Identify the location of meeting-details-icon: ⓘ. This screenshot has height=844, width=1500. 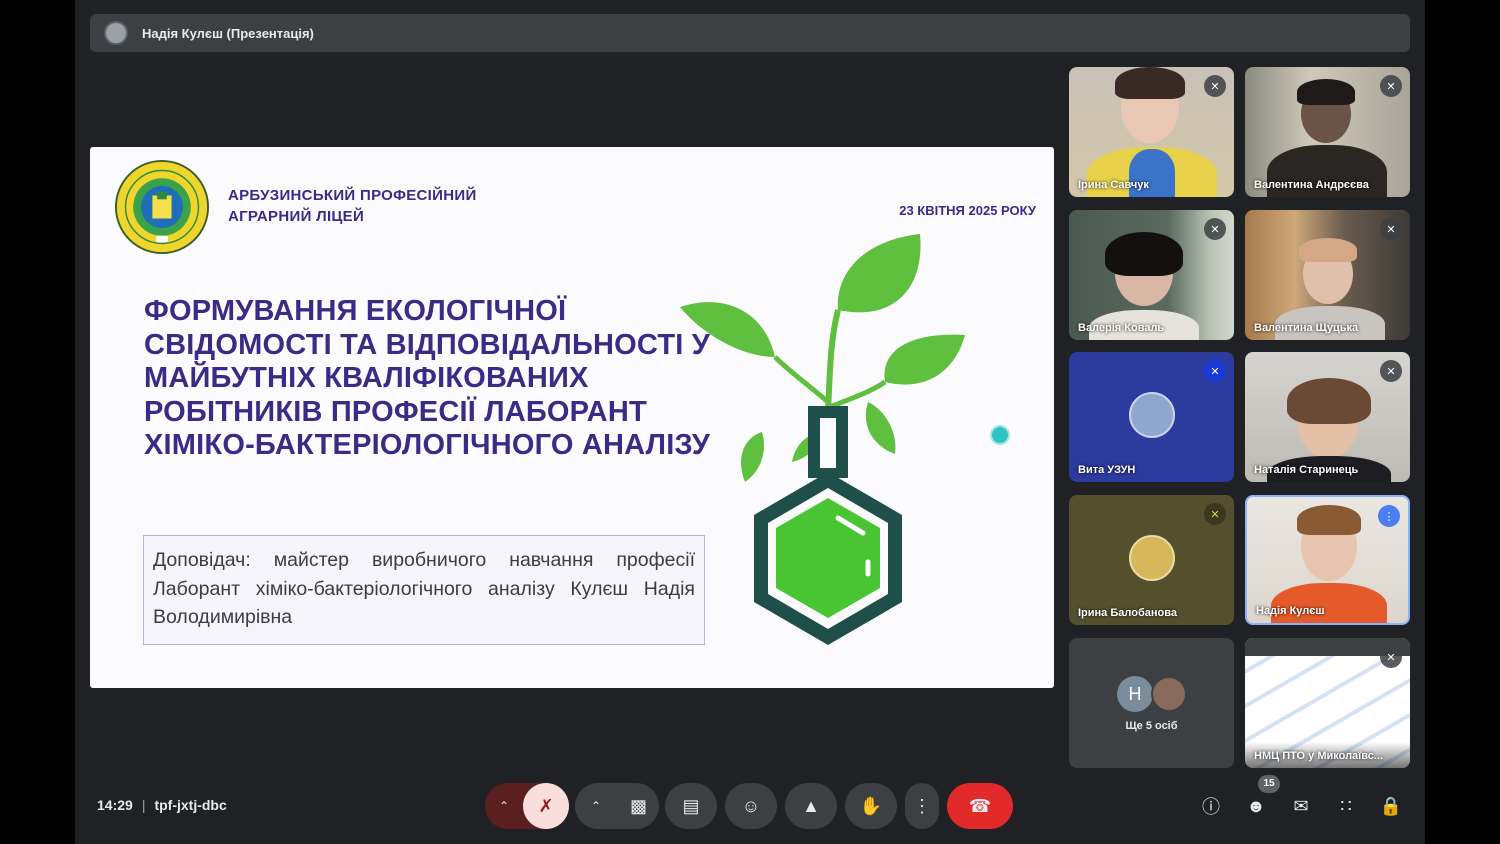
(1211, 806).